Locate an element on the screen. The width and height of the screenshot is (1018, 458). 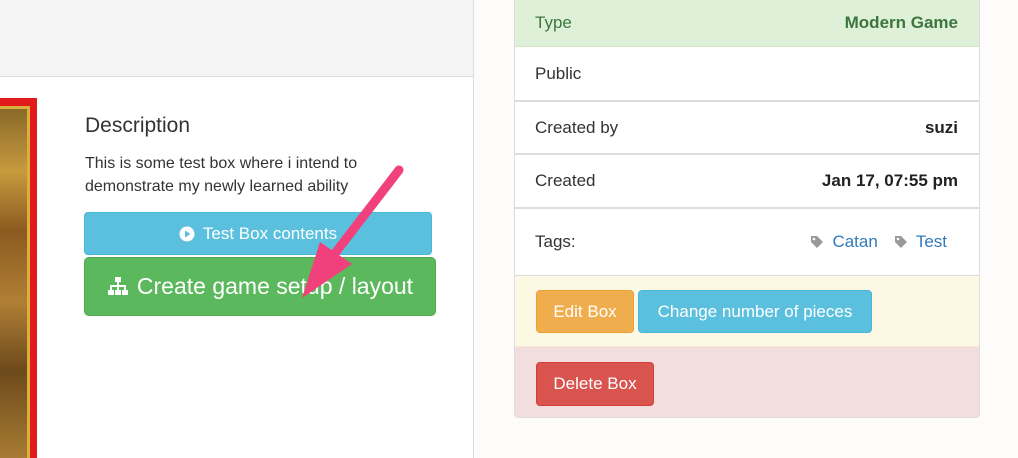
created-by-value: suzi is located at coordinates (941, 127).